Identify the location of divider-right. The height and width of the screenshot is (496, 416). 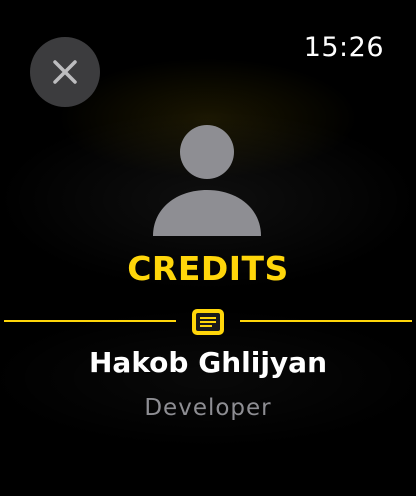
(326, 321).